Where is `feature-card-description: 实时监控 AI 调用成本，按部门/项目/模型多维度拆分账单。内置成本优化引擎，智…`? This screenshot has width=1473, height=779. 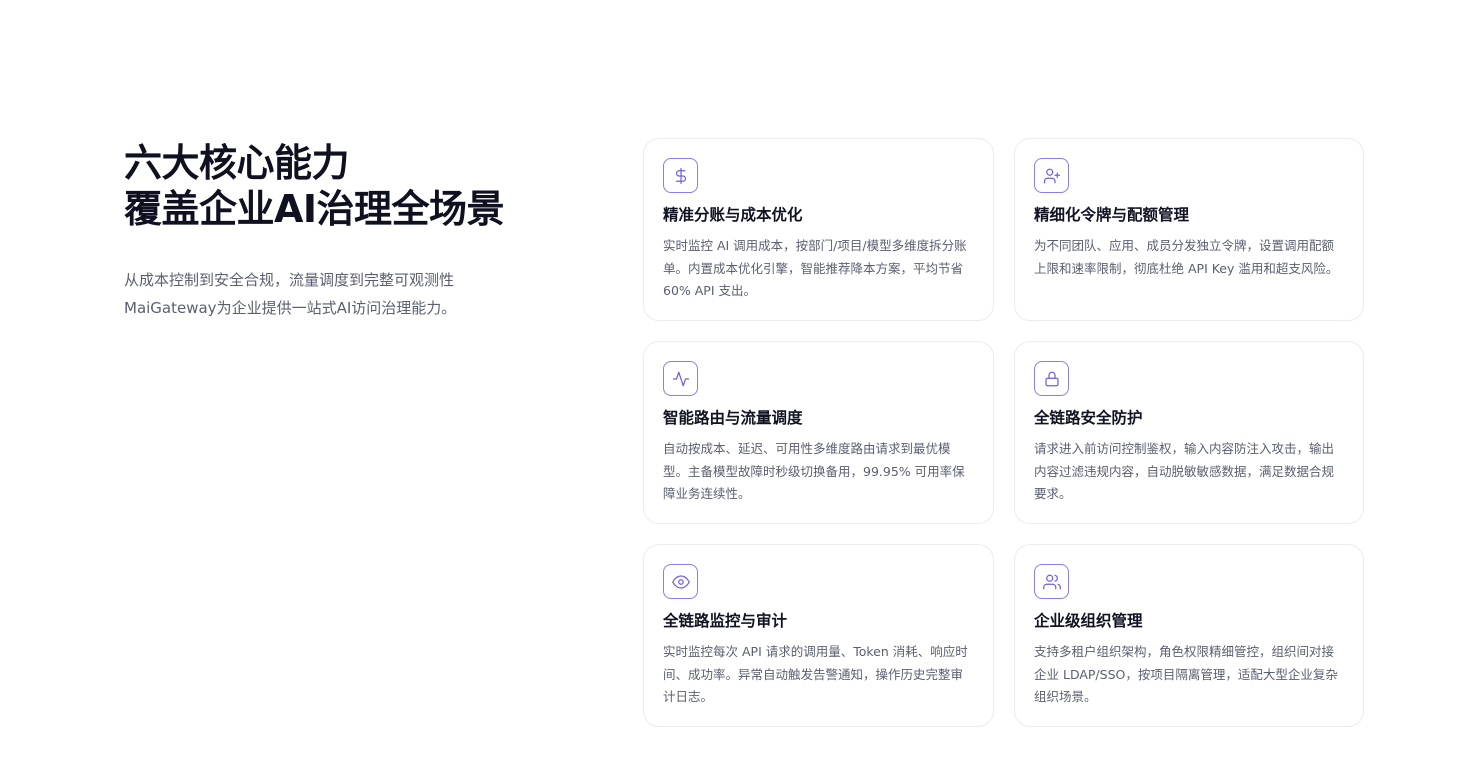
feature-card-description: 实时监控 AI 调用成本，按部门/项目/模型多维度拆分账单。内置成本优化引擎，智… is located at coordinates (815, 268).